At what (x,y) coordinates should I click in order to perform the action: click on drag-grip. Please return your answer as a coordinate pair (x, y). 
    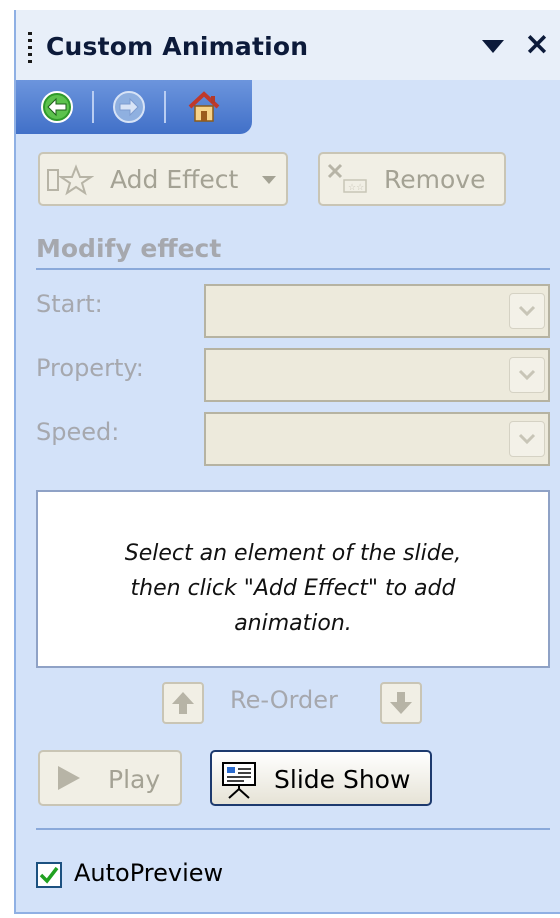
    Looking at the image, I should click on (30, 49).